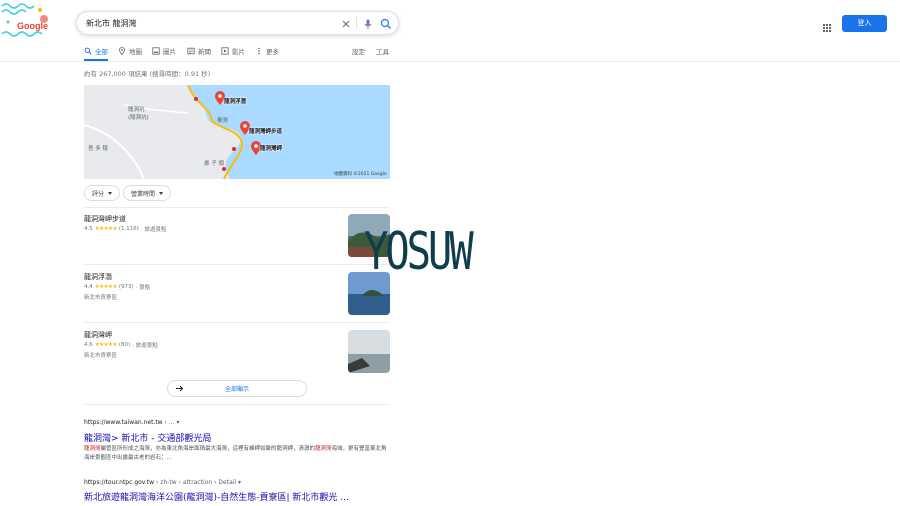 This screenshot has width=900, height=506. Describe the element at coordinates (259, 51) in the screenshot. I see `more-icon` at that location.